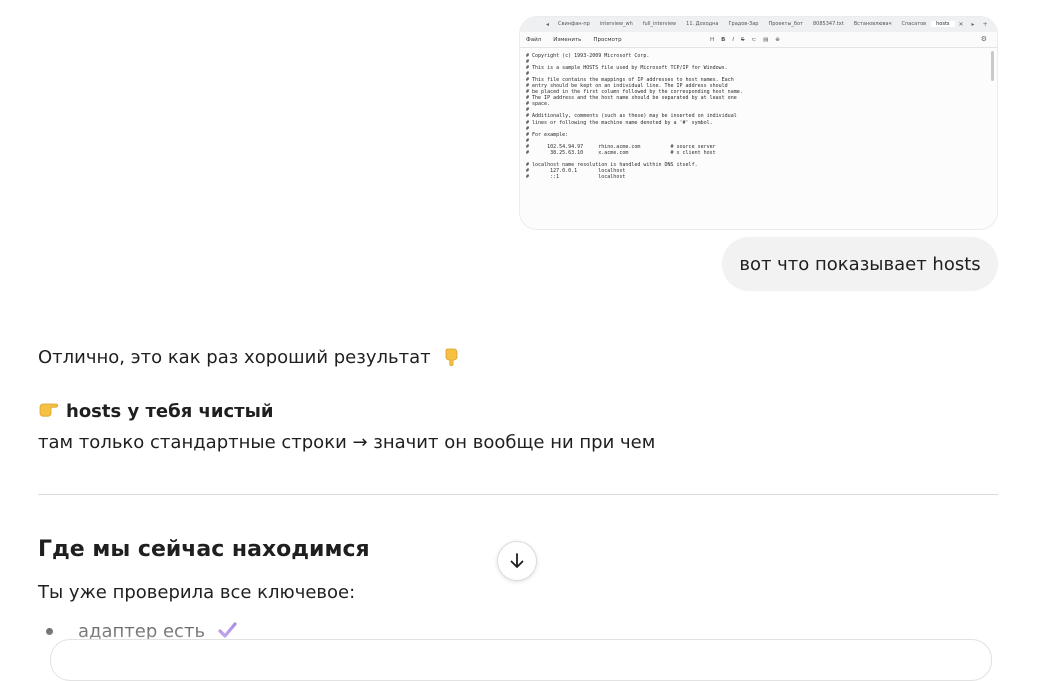 Image resolution: width=1040 pixels, height=681 pixels. What do you see at coordinates (785, 24) in the screenshot?
I see `notepad-tab: Проекты_бот` at bounding box center [785, 24].